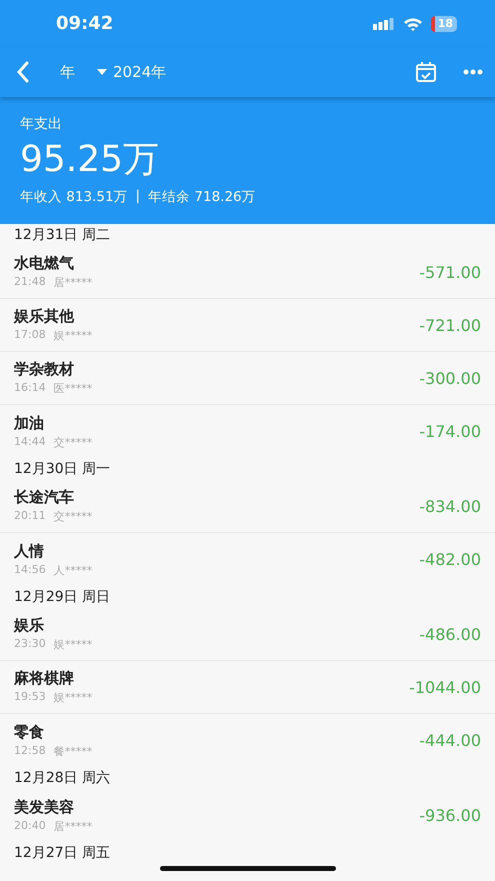  I want to click on transaction-amount: -721.00, so click(450, 325).